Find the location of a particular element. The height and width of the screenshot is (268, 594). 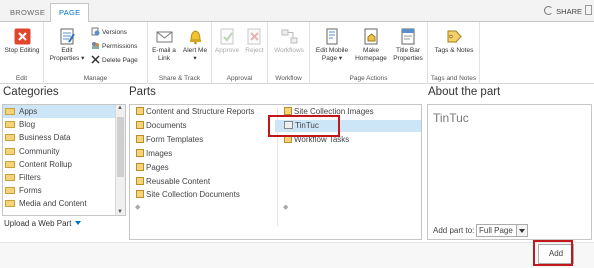

email-link-button: E-mail a Link is located at coordinates (164, 45).